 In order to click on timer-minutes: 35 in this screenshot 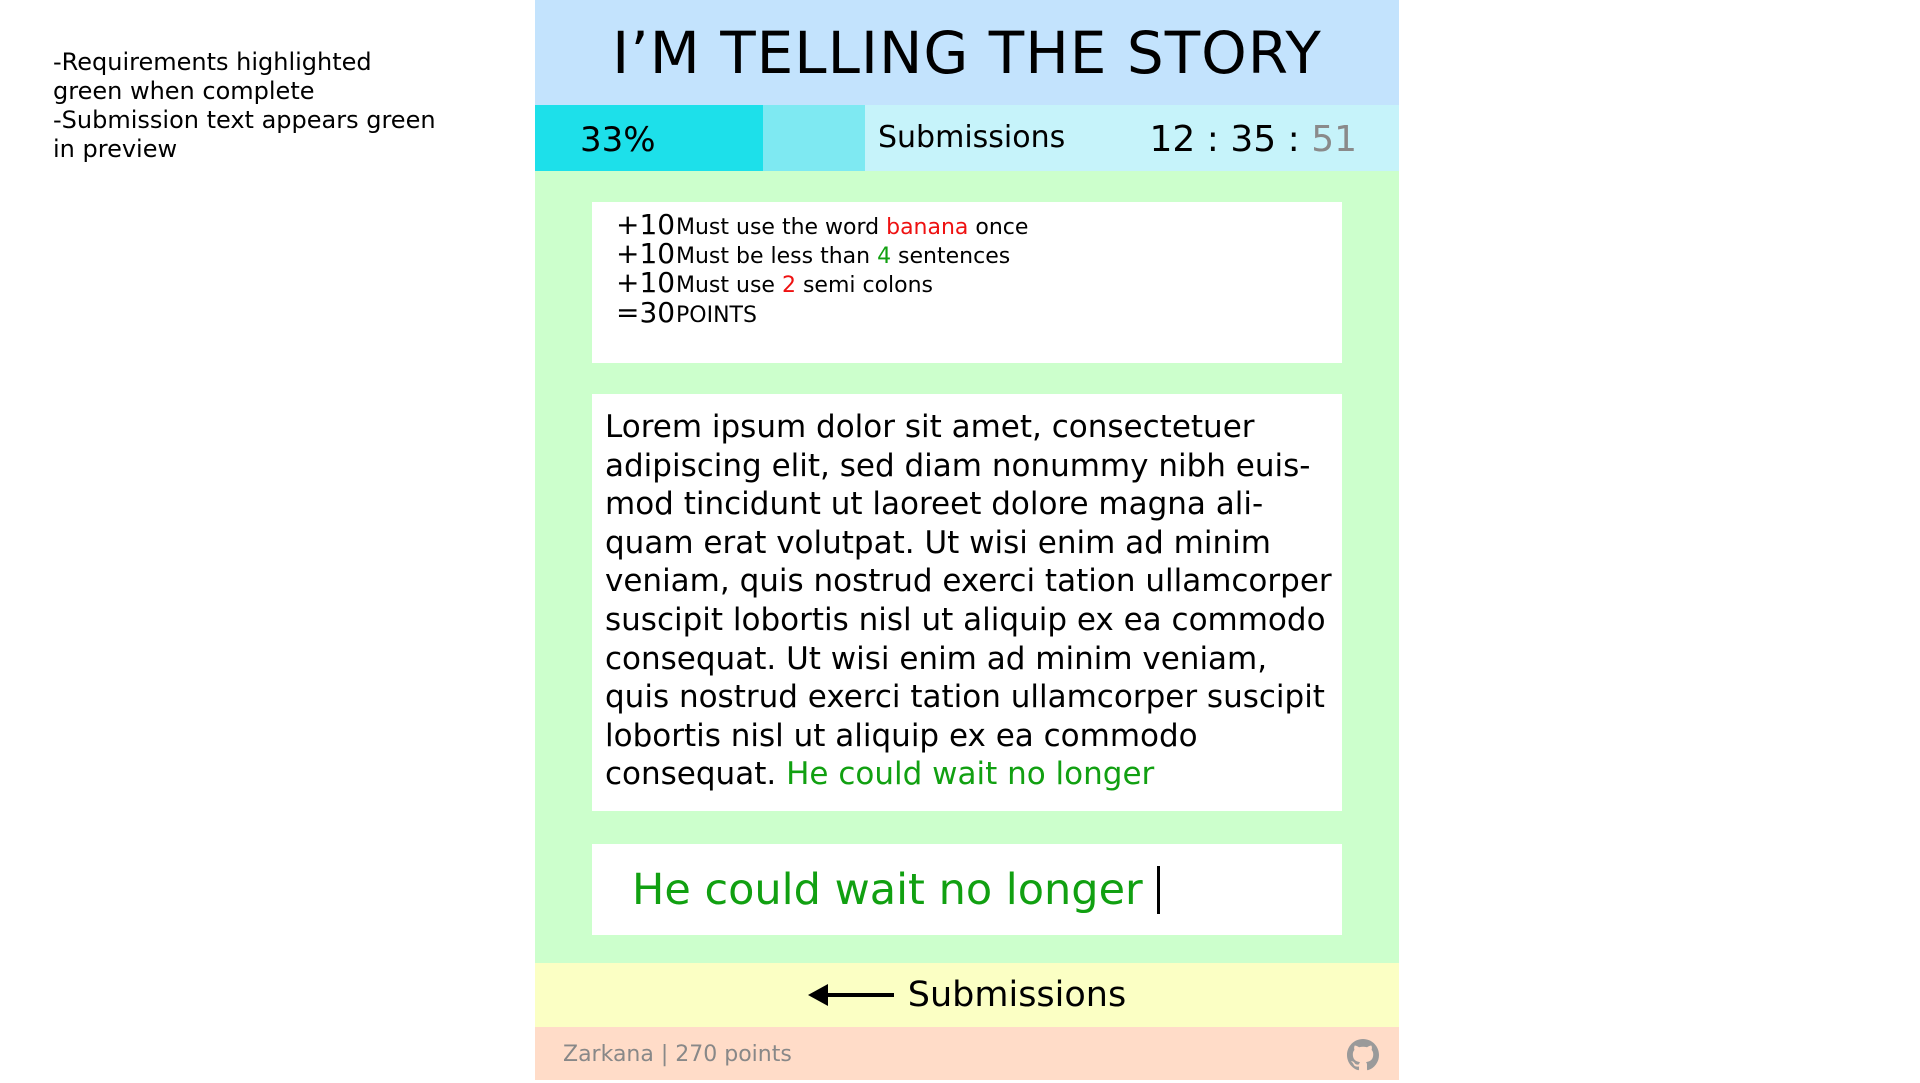, I will do `click(1253, 139)`.